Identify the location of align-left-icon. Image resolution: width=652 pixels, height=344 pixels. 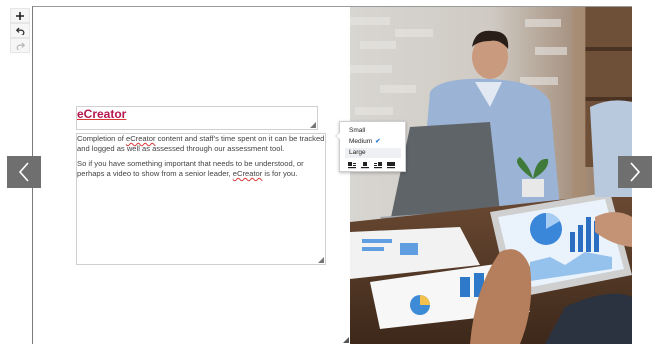
(352, 165).